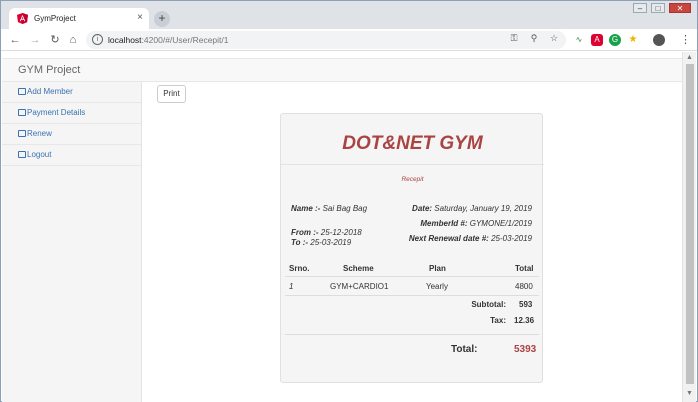  I want to click on name-value: Sai Bag Bag, so click(345, 208).